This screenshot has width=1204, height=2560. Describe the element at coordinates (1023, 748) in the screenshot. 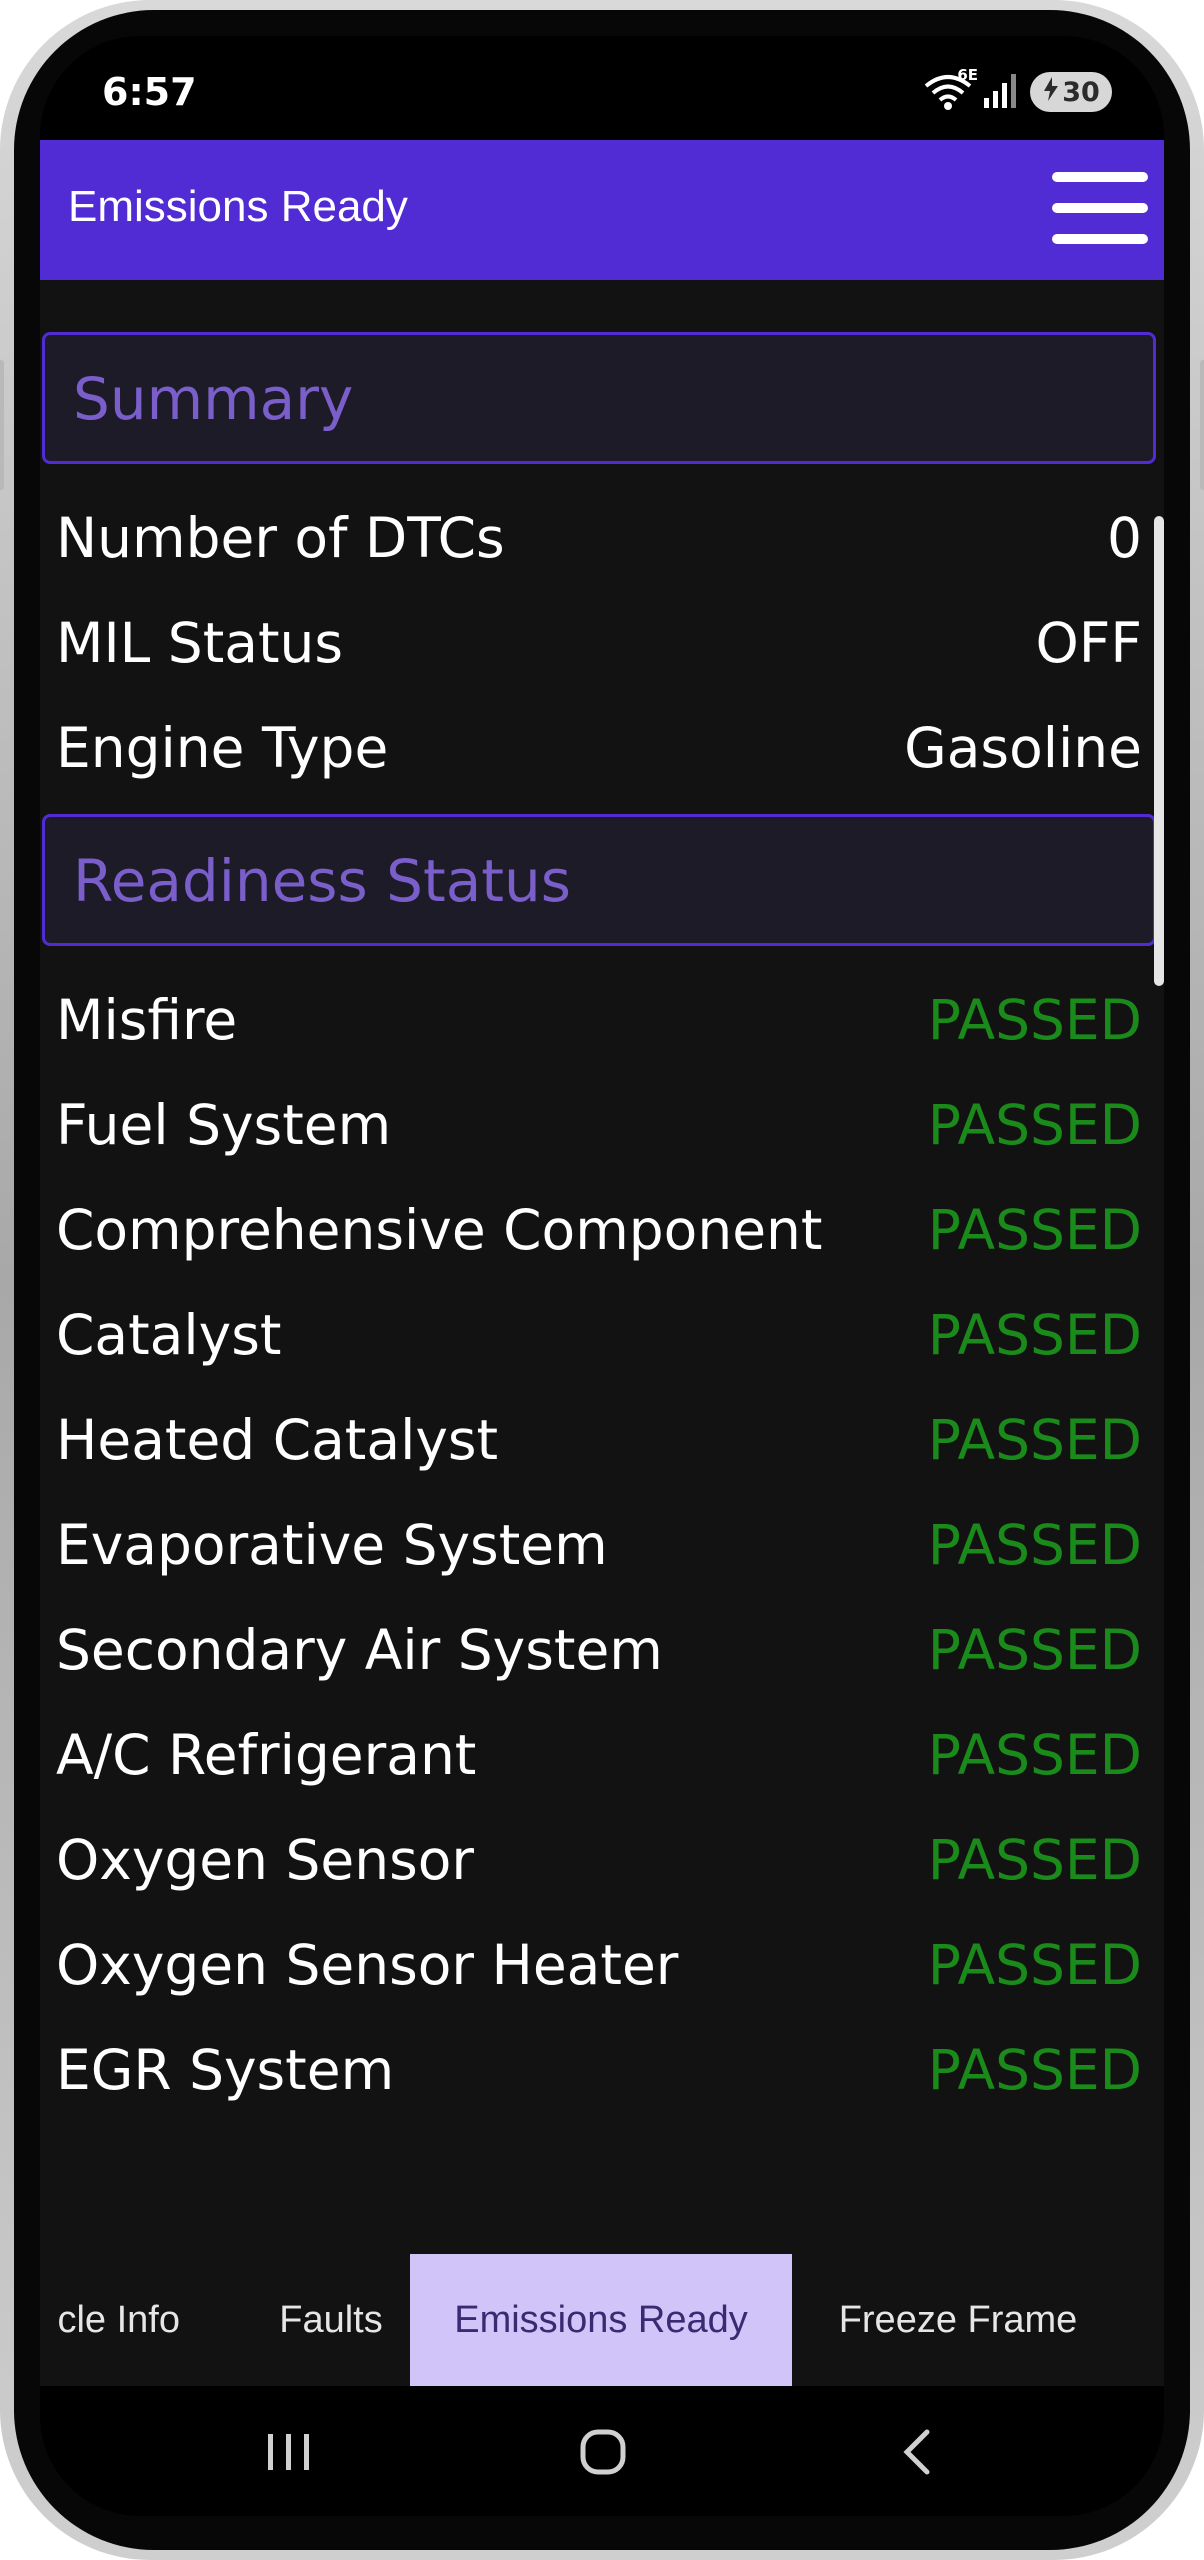

I see `row-value: Gasoline` at that location.